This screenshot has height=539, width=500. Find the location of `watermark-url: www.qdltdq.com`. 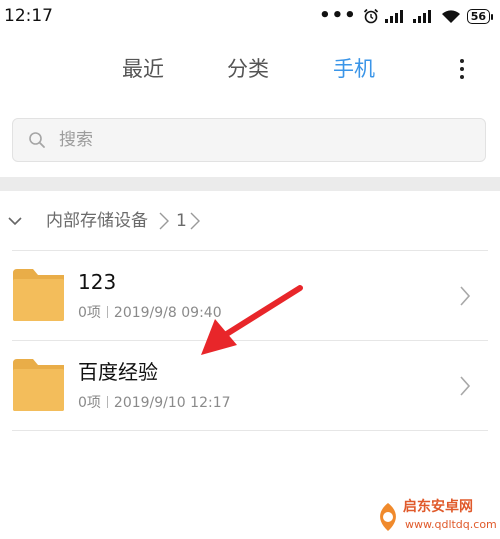

watermark-url: www.qdltdq.com is located at coordinates (451, 524).